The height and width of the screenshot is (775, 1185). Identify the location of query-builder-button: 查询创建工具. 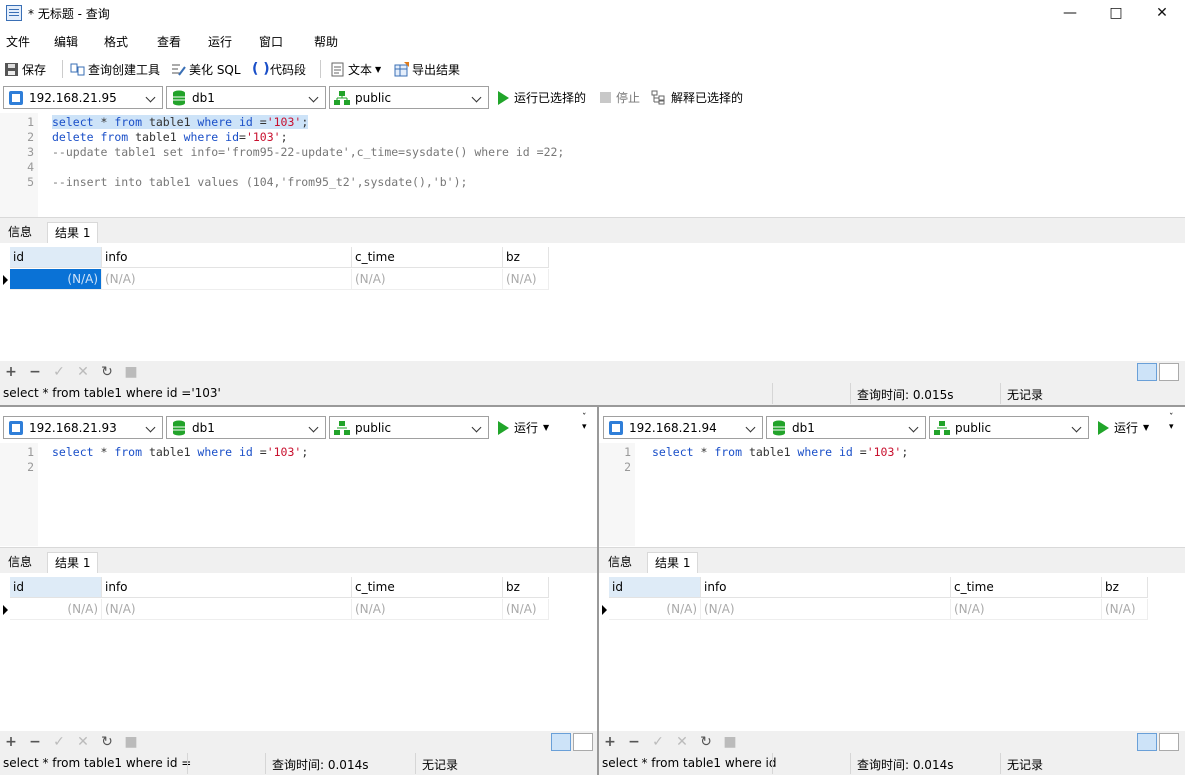
(115, 69).